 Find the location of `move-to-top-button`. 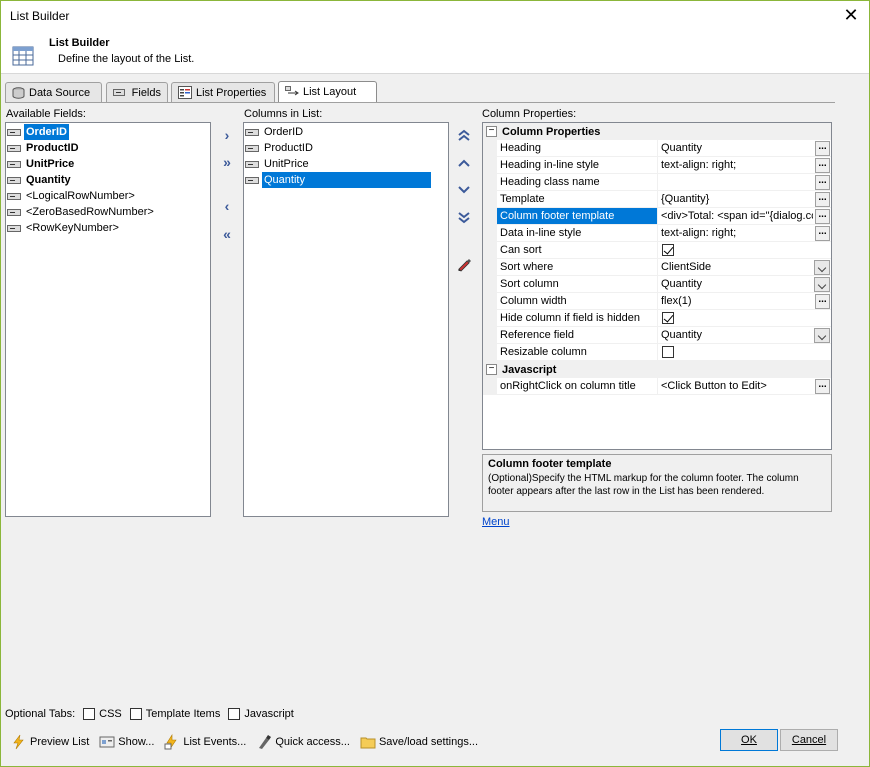

move-to-top-button is located at coordinates (464, 135).